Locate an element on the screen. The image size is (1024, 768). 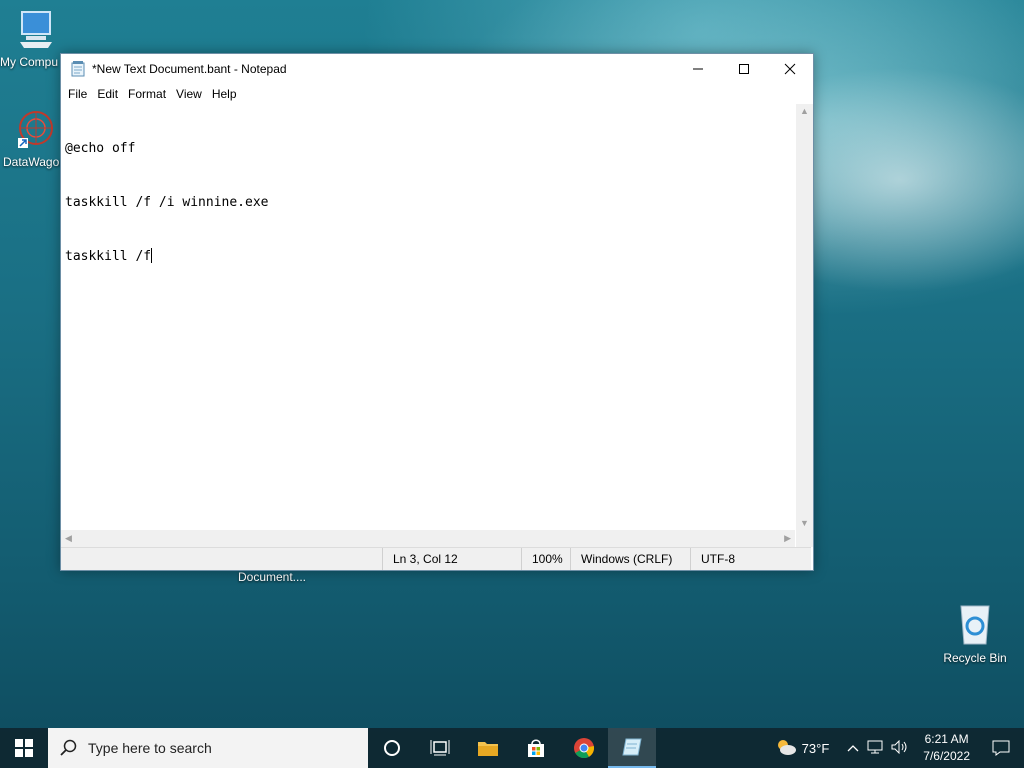
status-zoom: 100% is located at coordinates (546, 559).